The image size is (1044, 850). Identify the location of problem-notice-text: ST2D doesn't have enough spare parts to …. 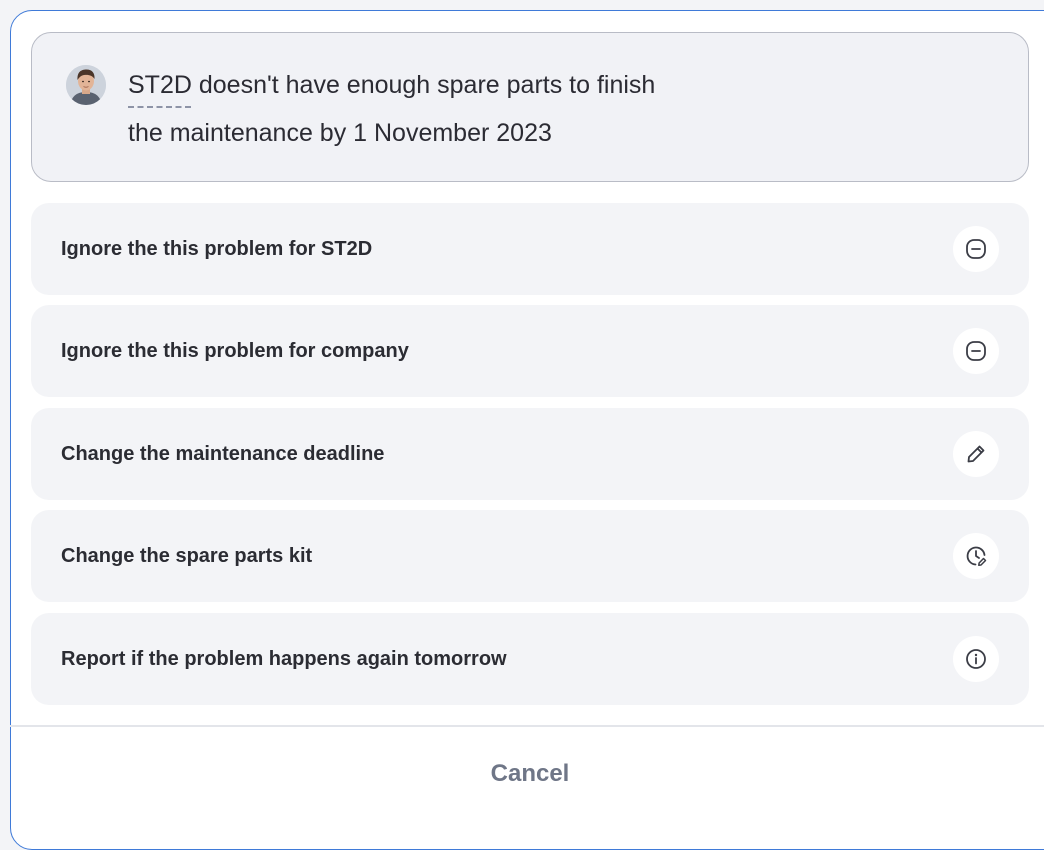
(568, 109).